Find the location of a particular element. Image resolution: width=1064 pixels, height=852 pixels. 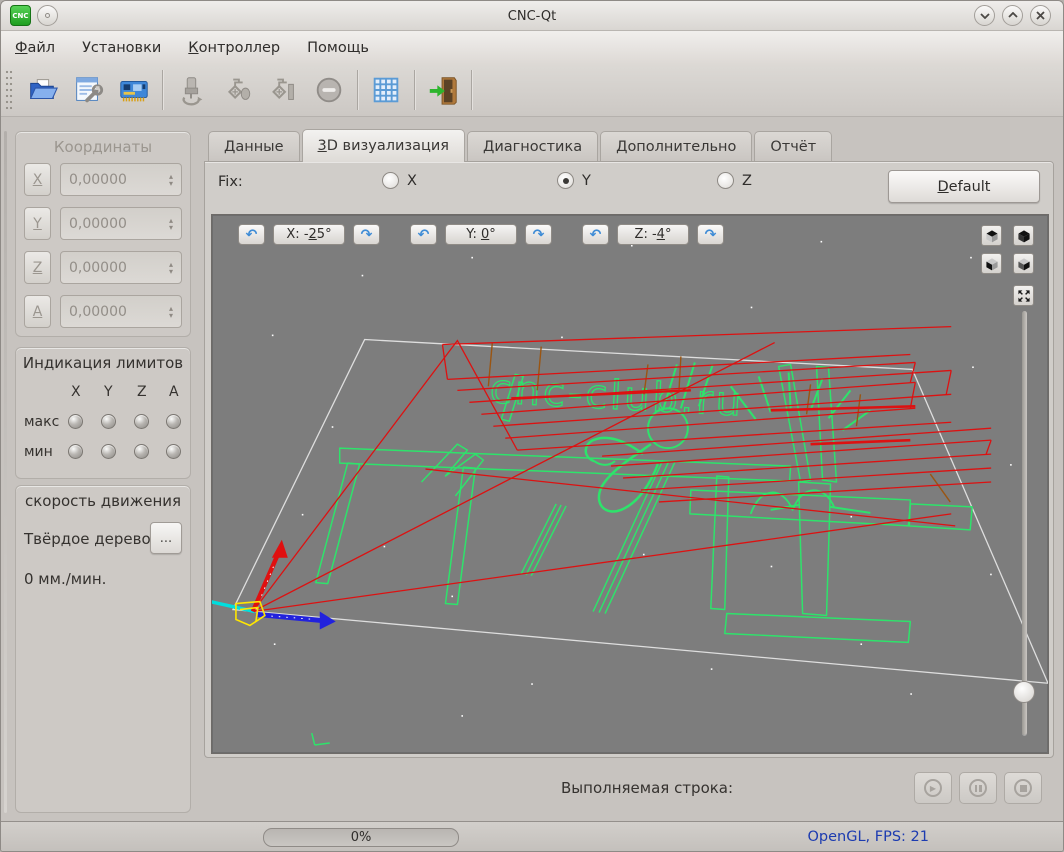

coordinate-row-z: Z 0,00000 ▴ ▾ is located at coordinates (103, 267).